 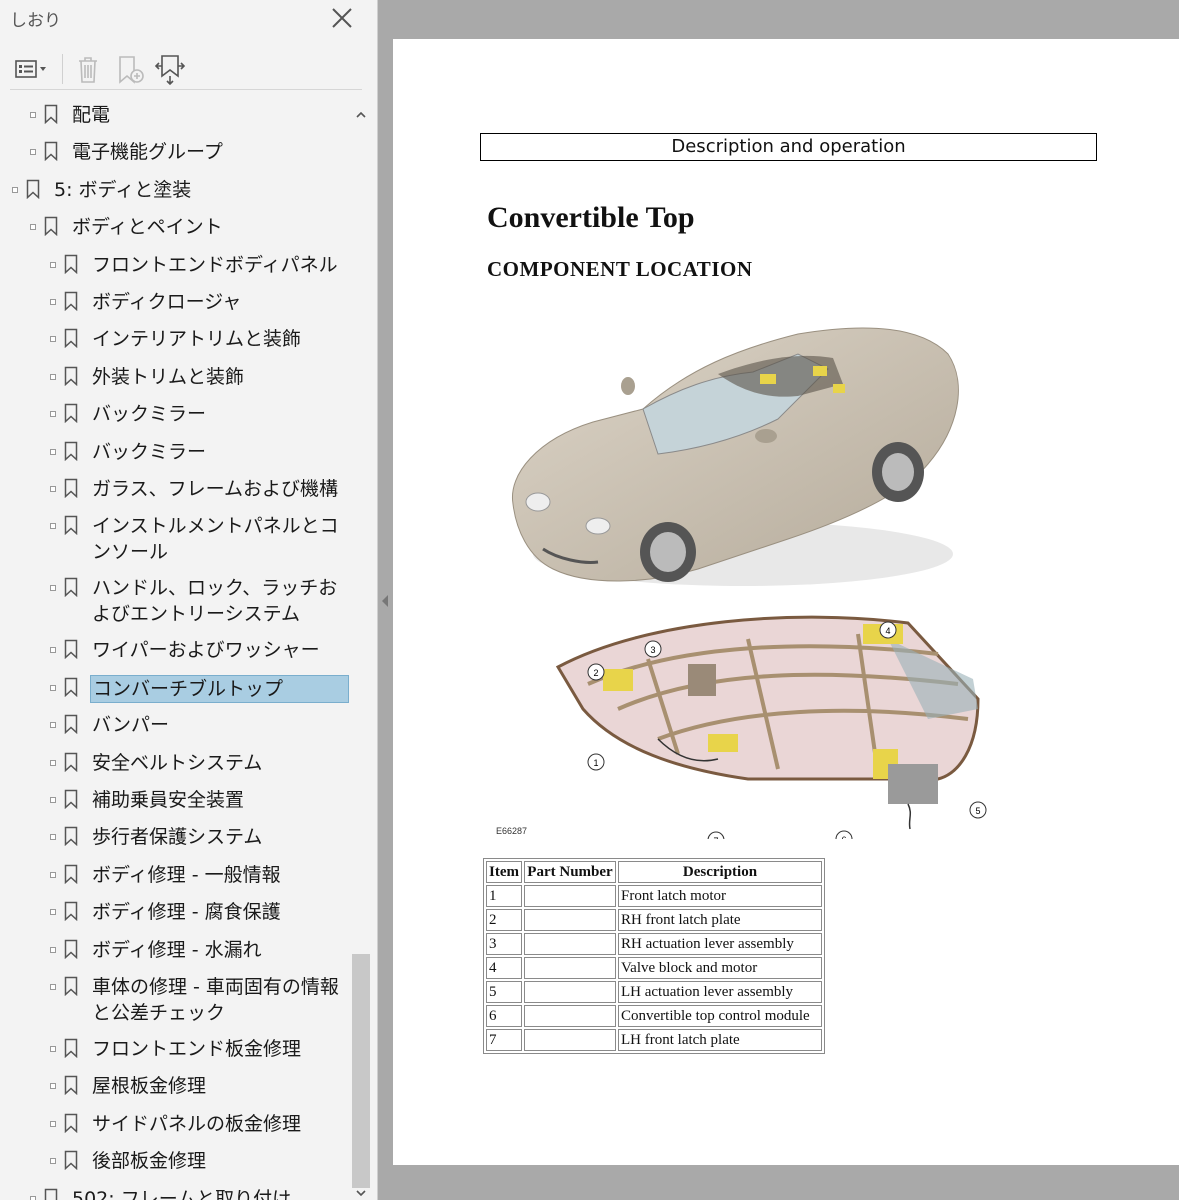 I want to click on toolbar-divider, so click(x=62, y=69).